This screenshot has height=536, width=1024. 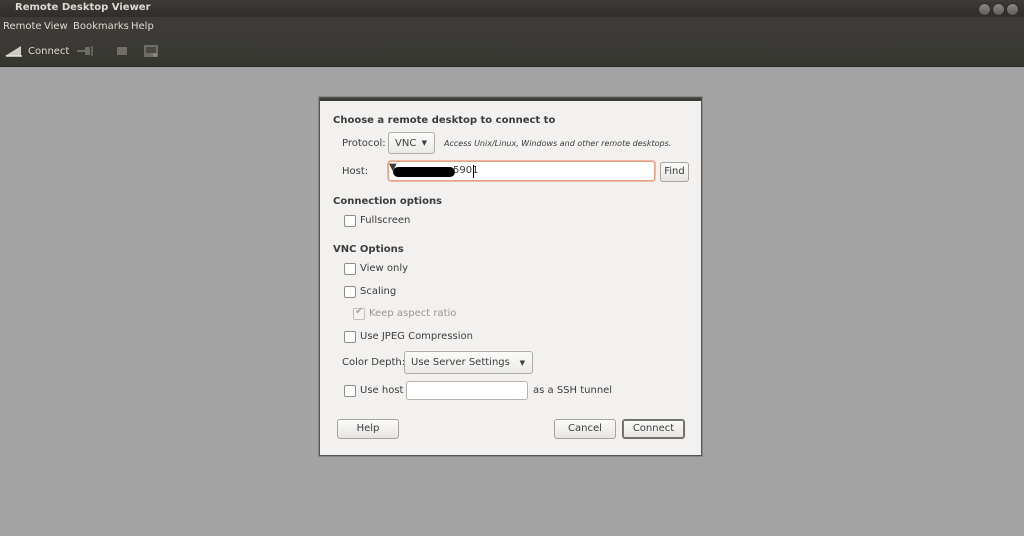 I want to click on disconnect-toolbar-button, so click(x=86, y=51).